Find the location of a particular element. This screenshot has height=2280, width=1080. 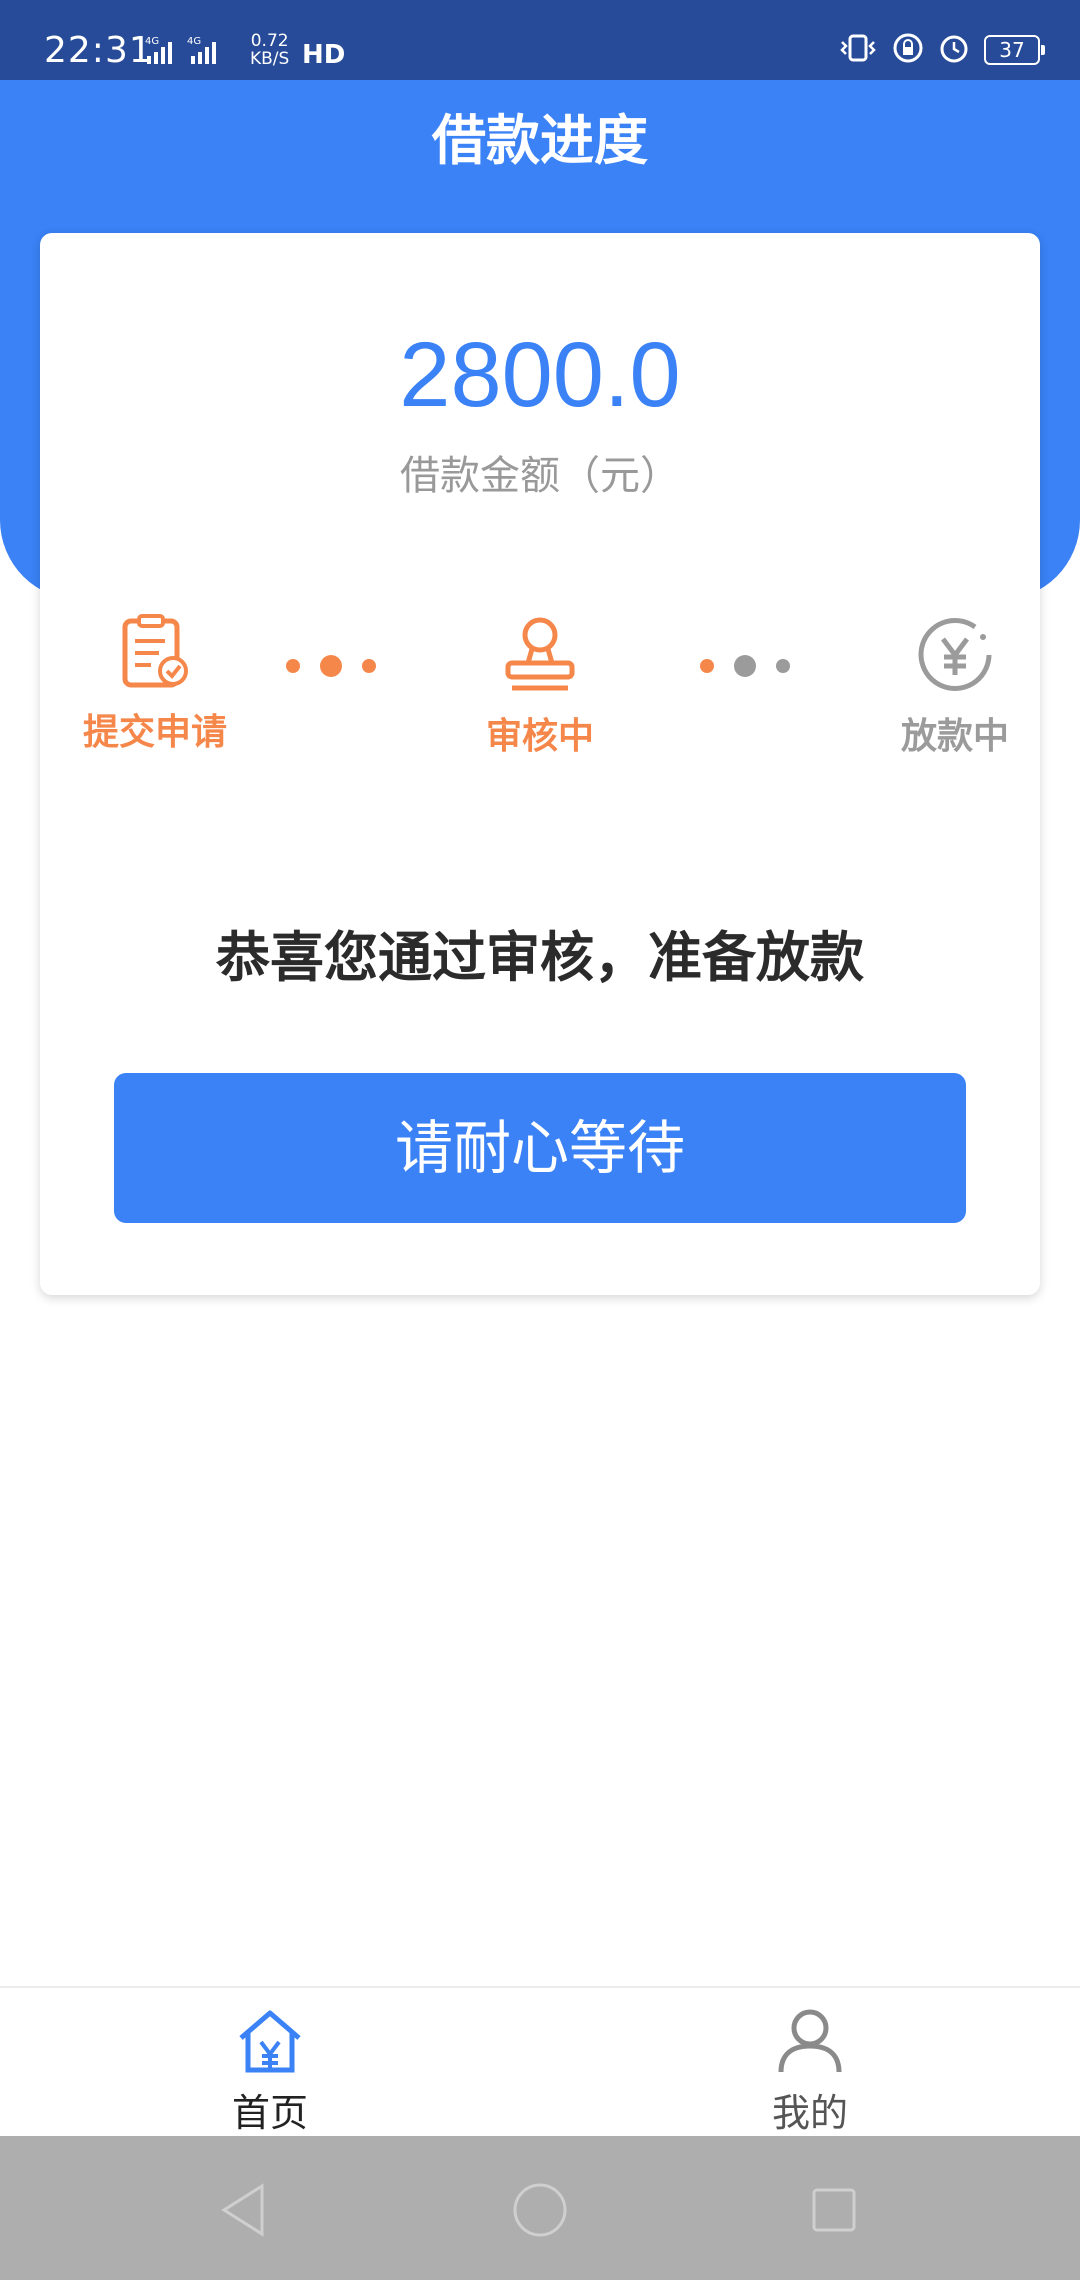

step-under-review: 审核中 is located at coordinates (540, 686).